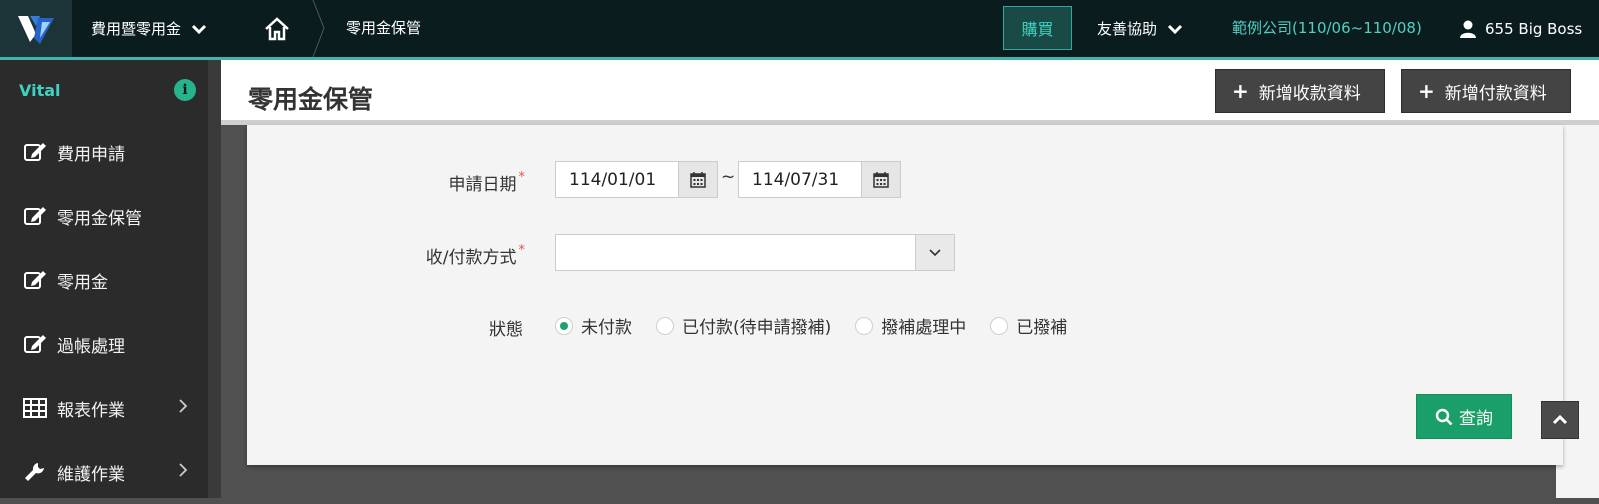  I want to click on search-icon, so click(1444, 416).